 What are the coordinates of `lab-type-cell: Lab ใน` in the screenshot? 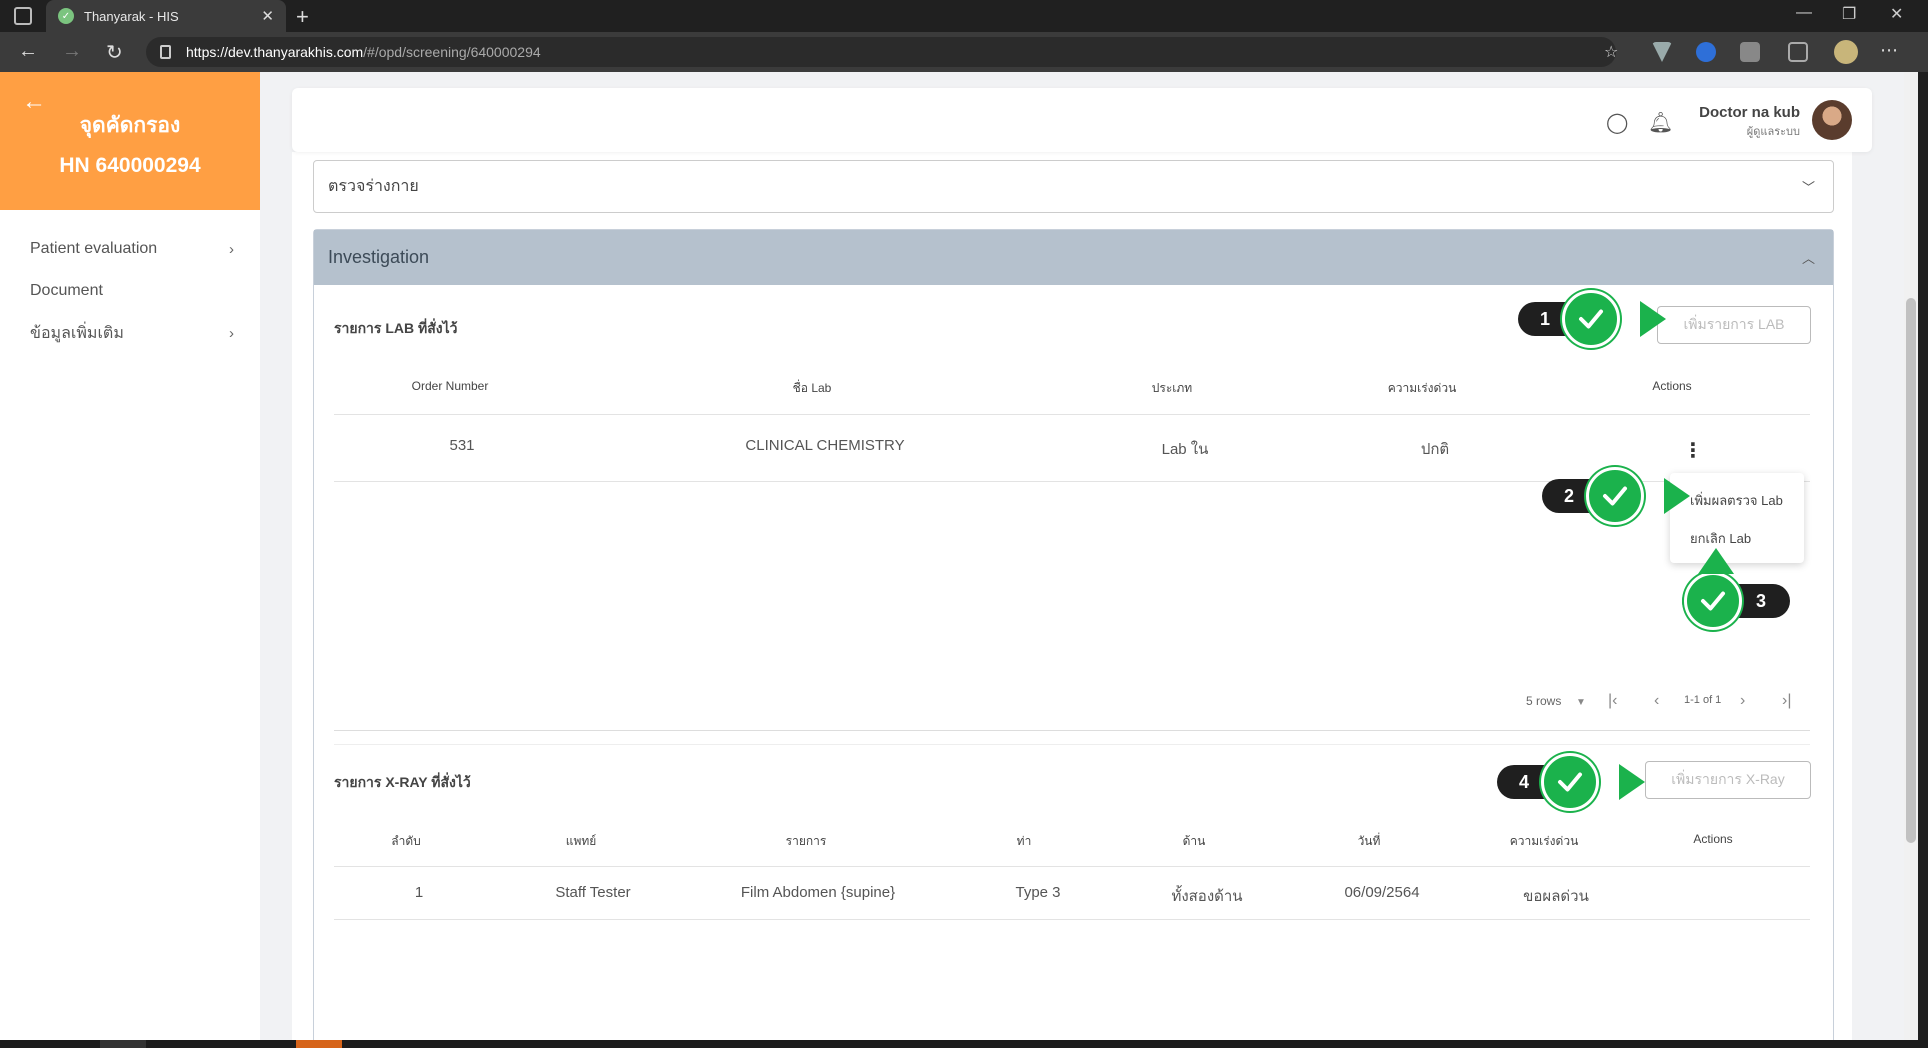 It's located at (1185, 449).